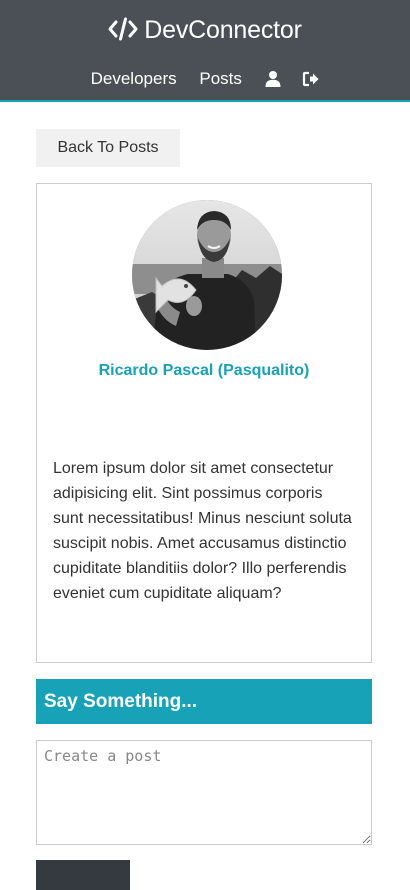 The width and height of the screenshot is (410, 890). I want to click on navbar: DevConnector Developers Posts, so click(205, 51).